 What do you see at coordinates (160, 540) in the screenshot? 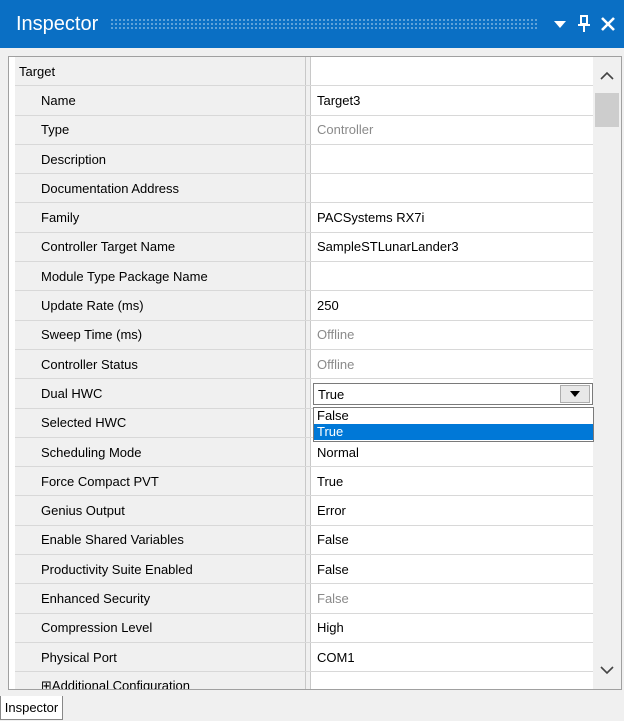
I see `property-name: Enable Shared Variables` at bounding box center [160, 540].